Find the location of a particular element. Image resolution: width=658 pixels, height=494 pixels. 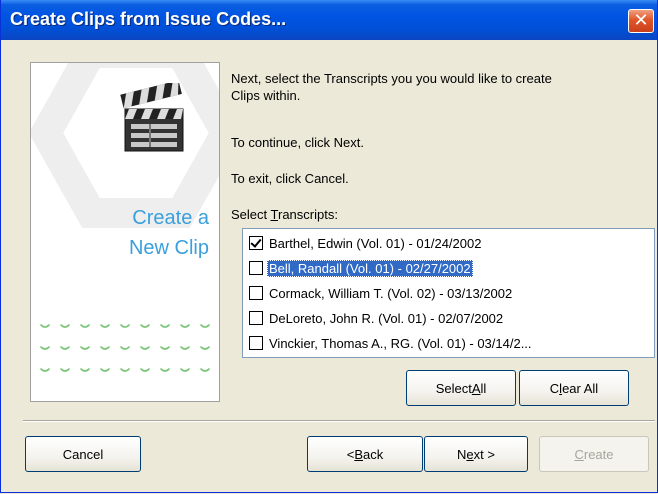

exit-text: To exit, click Cancel. is located at coordinates (290, 178).